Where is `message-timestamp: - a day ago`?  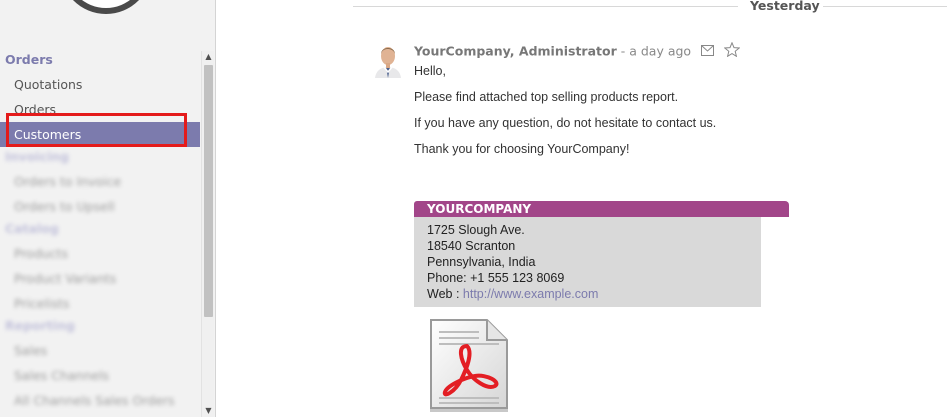
message-timestamp: - a day ago is located at coordinates (656, 51).